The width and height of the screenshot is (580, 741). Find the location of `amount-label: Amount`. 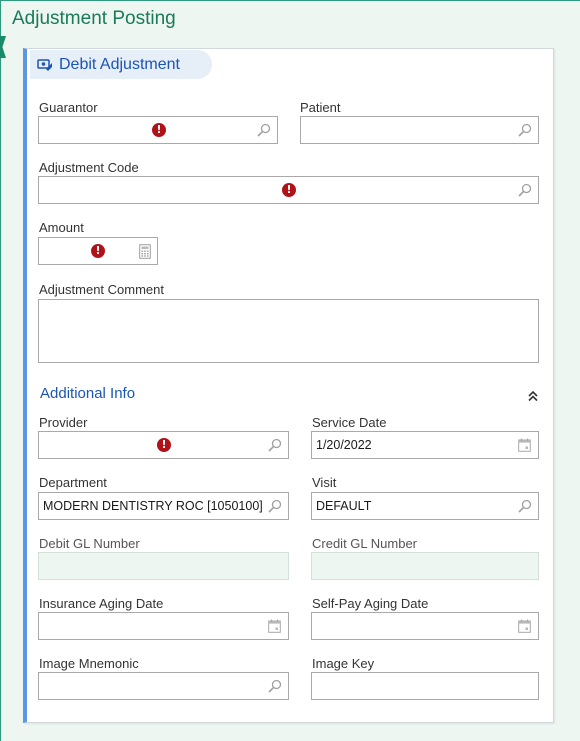

amount-label: Amount is located at coordinates (61, 227).